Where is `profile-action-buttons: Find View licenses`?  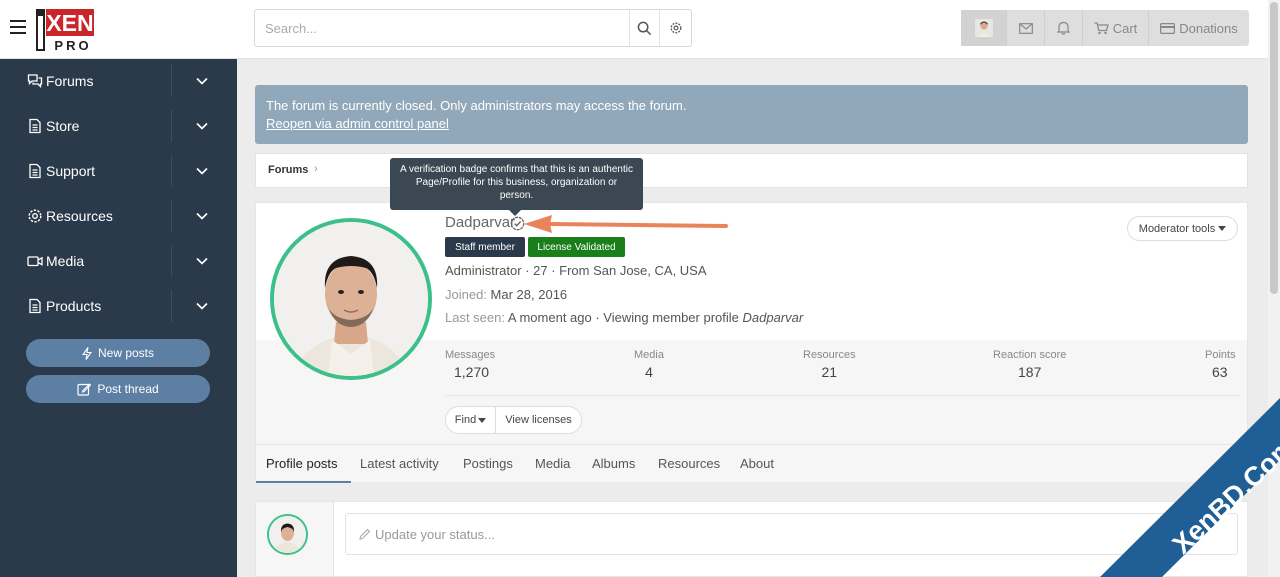 profile-action-buttons: Find View licenses is located at coordinates (513, 420).